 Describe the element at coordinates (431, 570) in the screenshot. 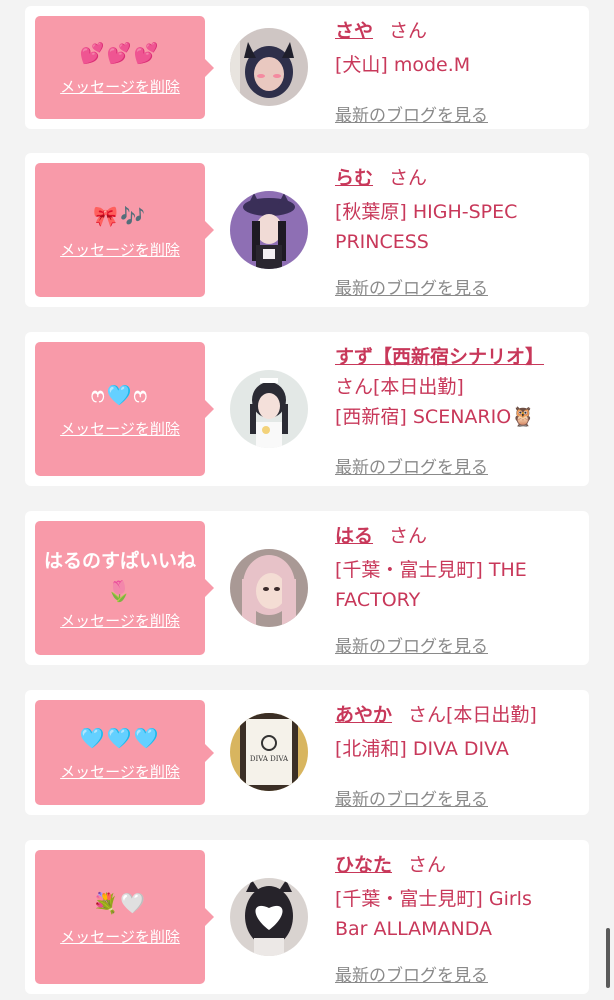

I see `shop-line: [千葉・富士見町] THE` at that location.